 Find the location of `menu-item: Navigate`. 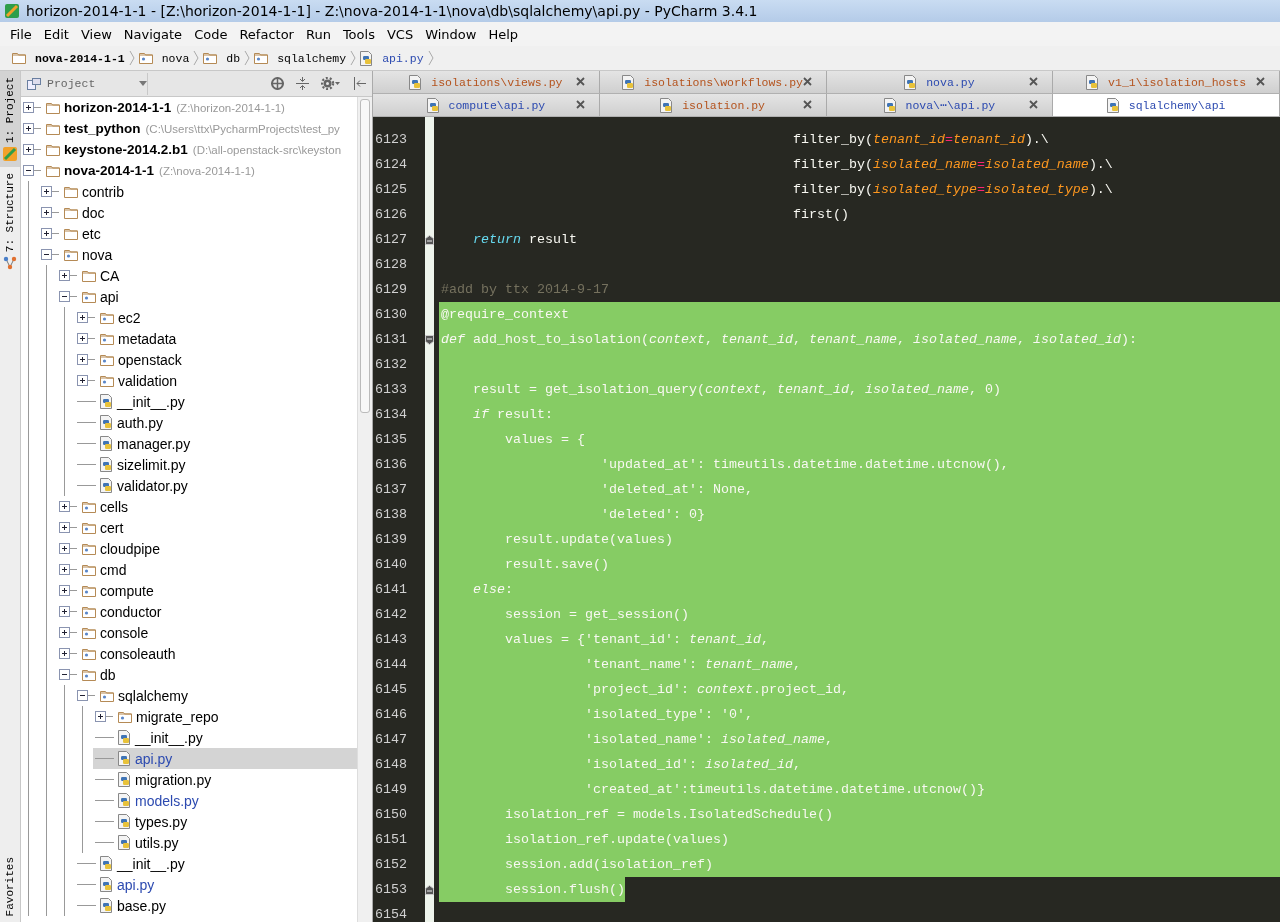

menu-item: Navigate is located at coordinates (153, 34).